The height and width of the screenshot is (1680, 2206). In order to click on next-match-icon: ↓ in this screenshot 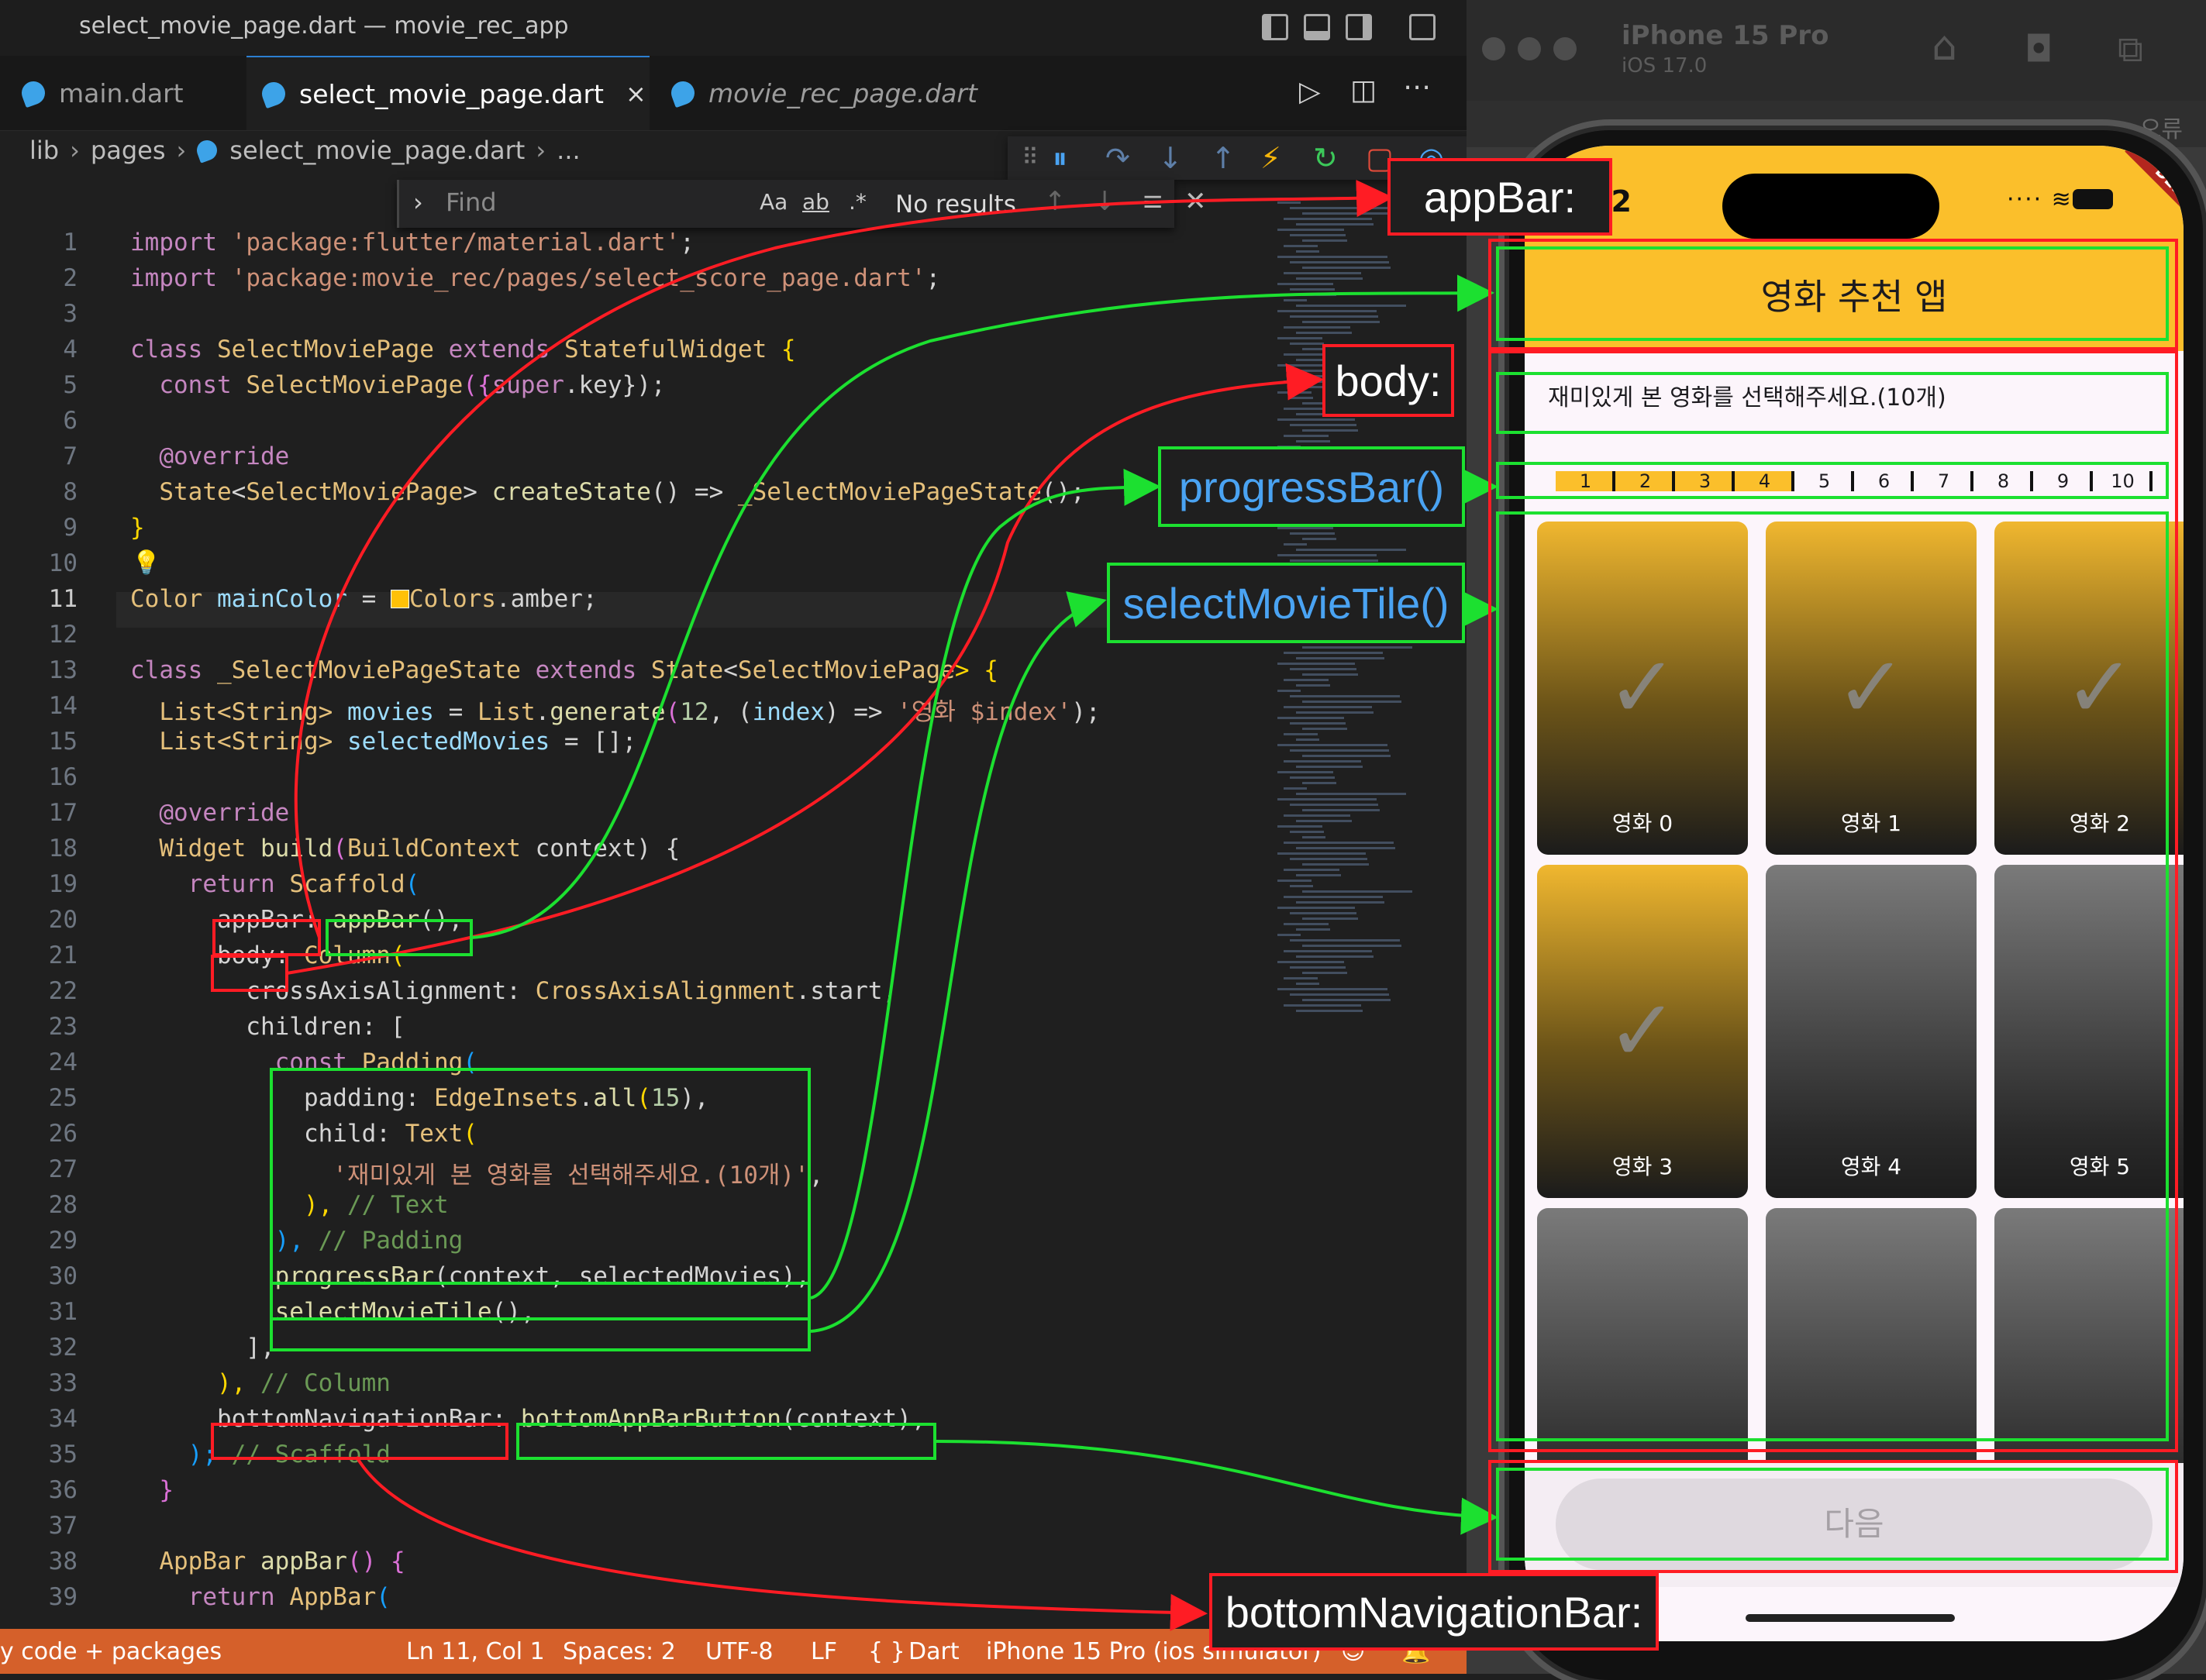, I will do `click(1105, 202)`.